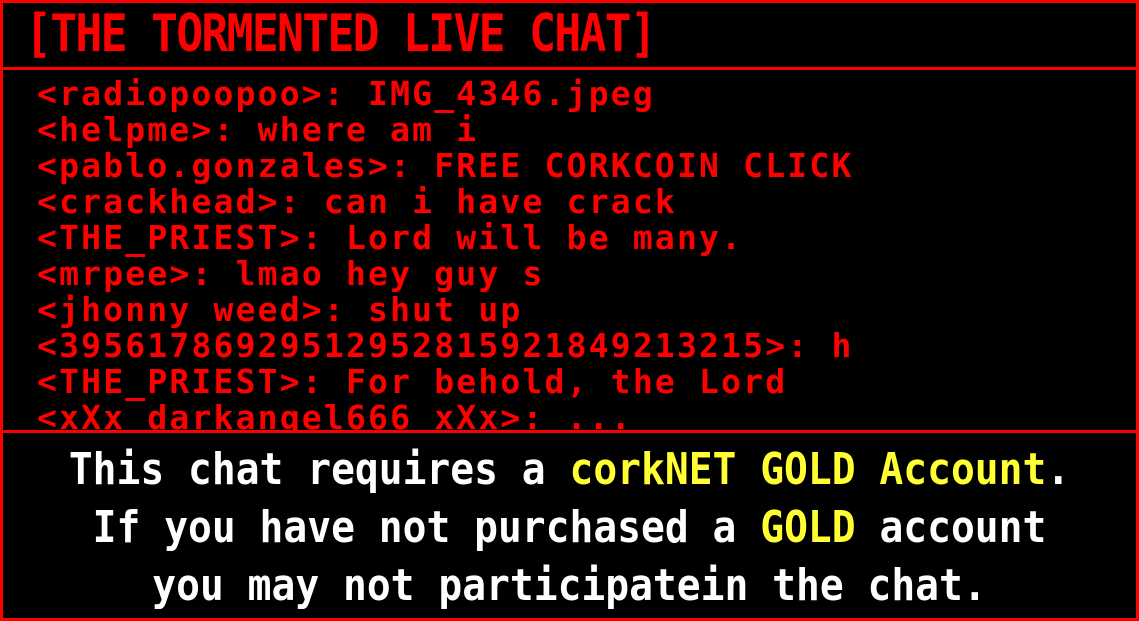 This screenshot has width=1139, height=621. What do you see at coordinates (158, 201) in the screenshot?
I see `chat-username: <crackhead>` at bounding box center [158, 201].